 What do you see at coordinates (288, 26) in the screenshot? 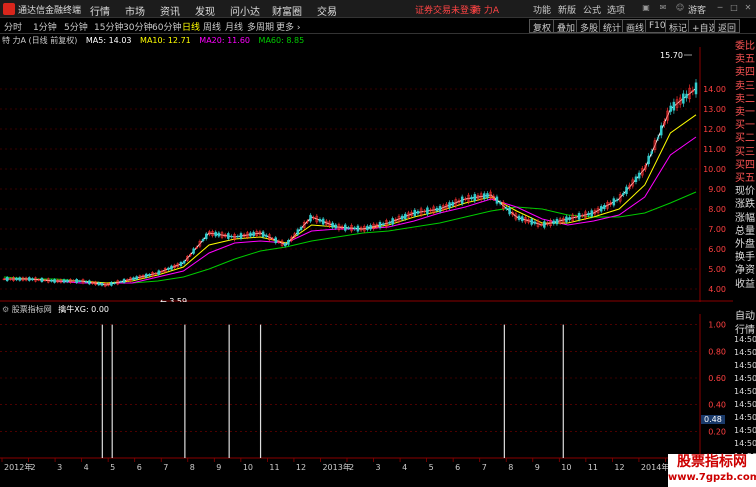
I see `period-tab-more: 更多 ›` at bounding box center [288, 26].